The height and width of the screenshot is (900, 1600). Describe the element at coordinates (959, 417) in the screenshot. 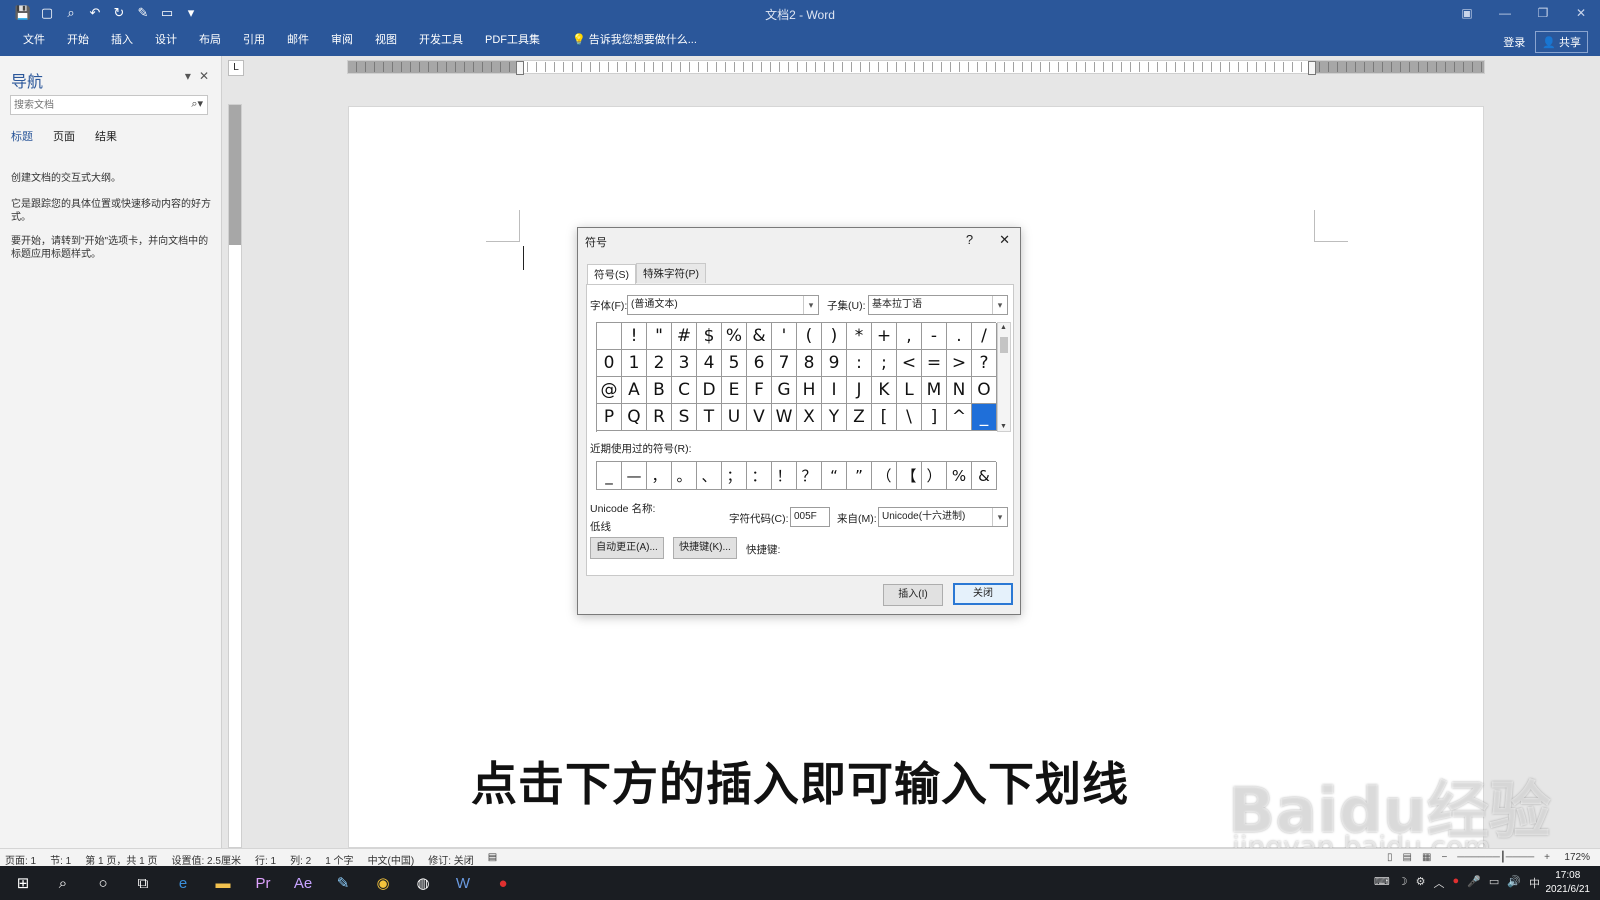

I see `symbol-cell: ^` at that location.